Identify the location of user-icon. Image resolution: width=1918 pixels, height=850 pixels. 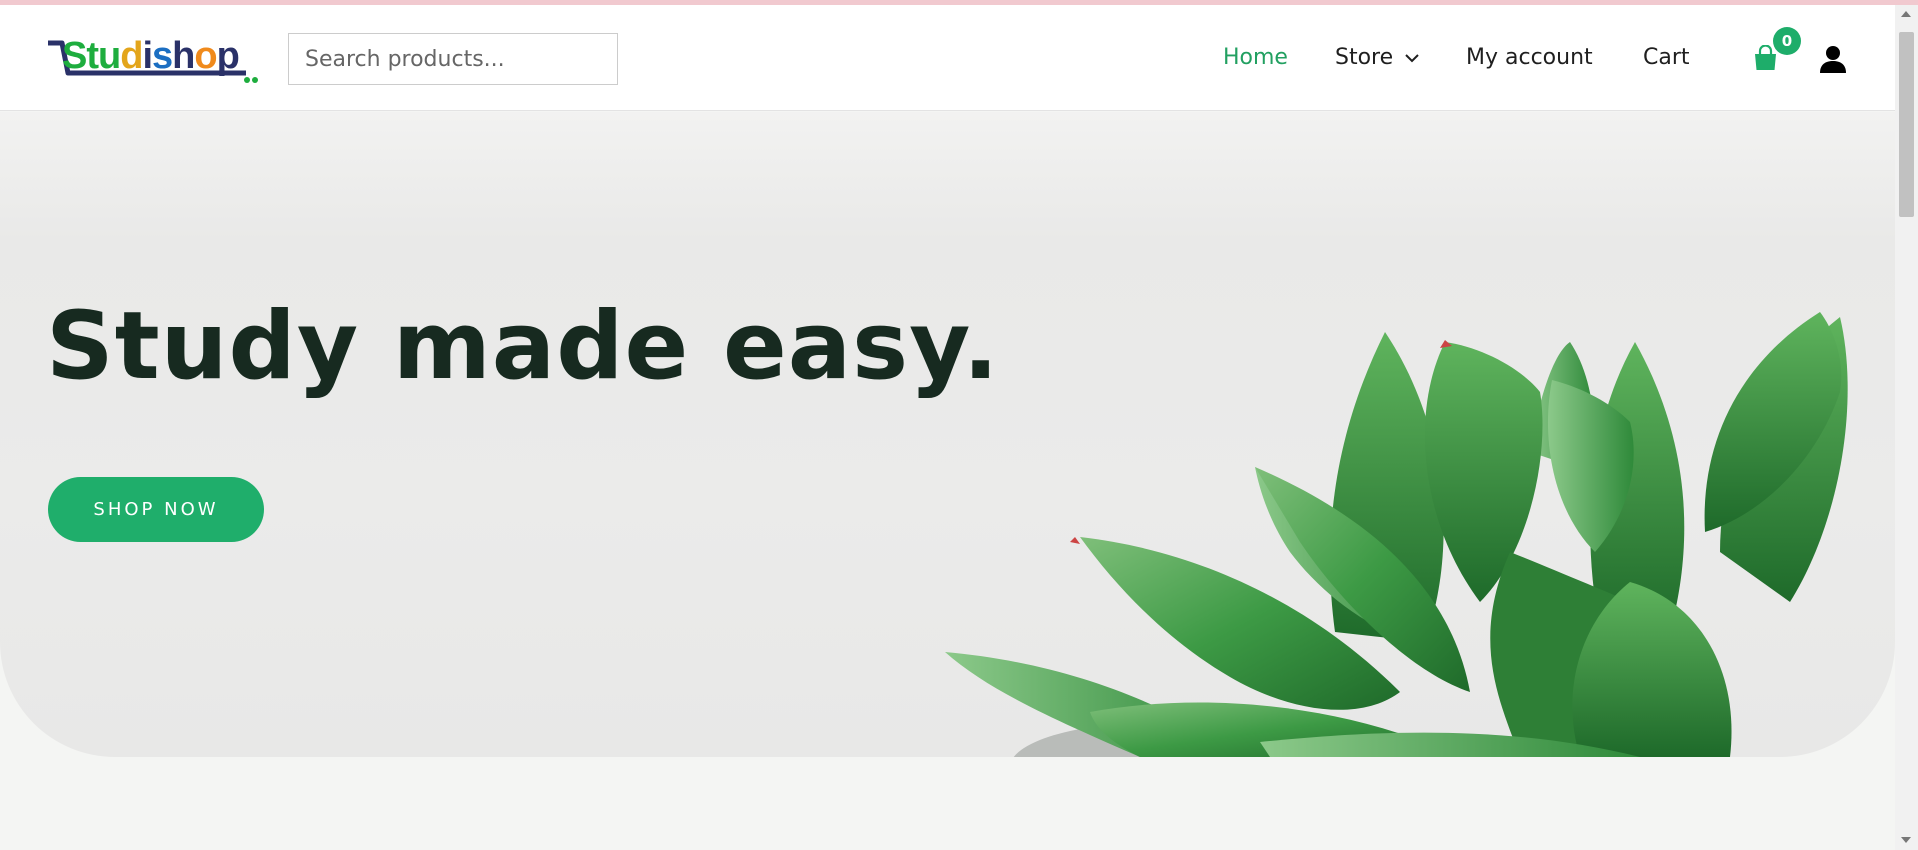
(1833, 61).